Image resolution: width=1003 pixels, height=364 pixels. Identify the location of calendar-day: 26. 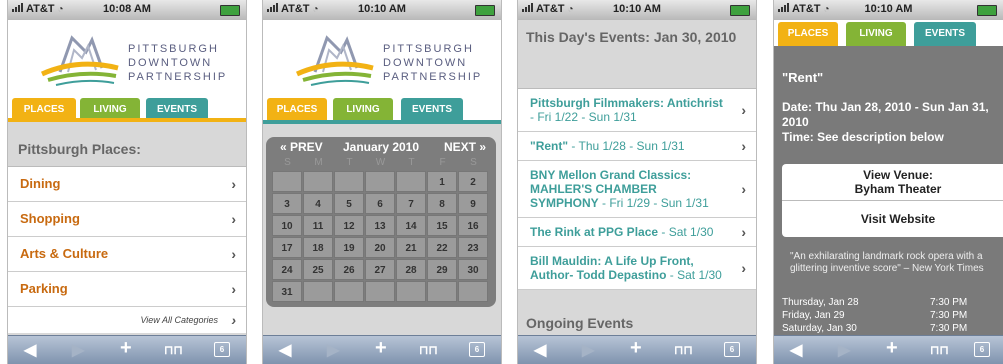
(349, 269).